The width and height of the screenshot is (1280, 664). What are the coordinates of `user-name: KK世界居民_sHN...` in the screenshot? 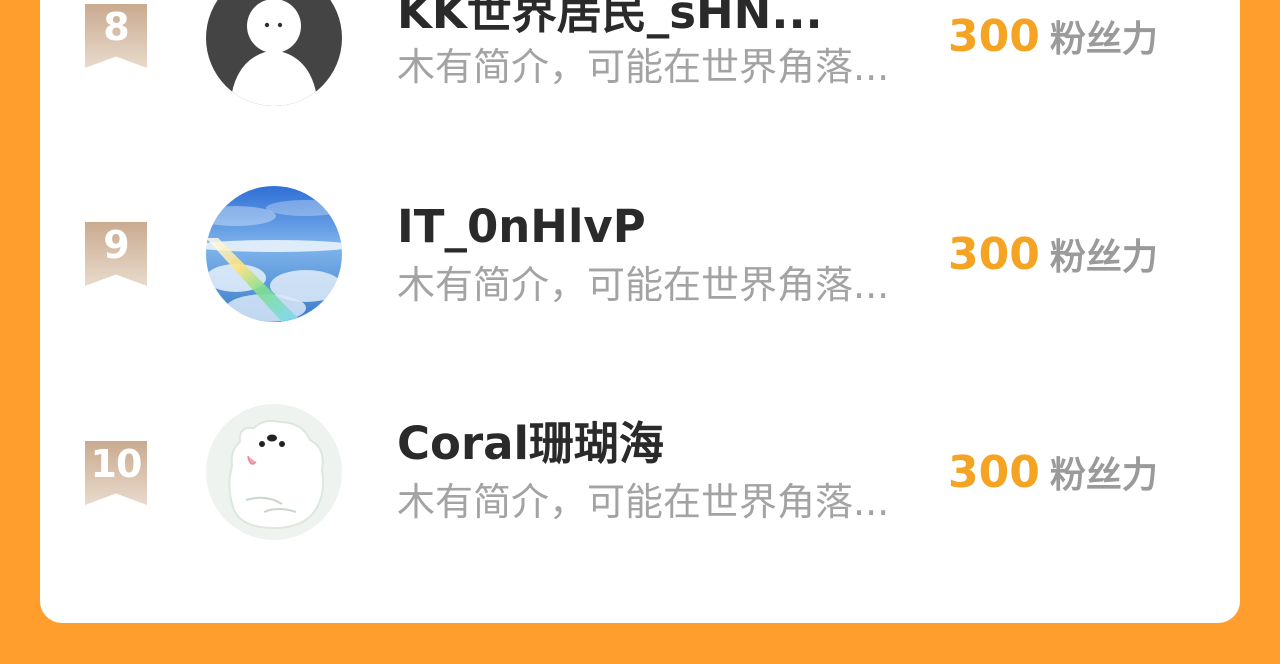 It's located at (610, 20).